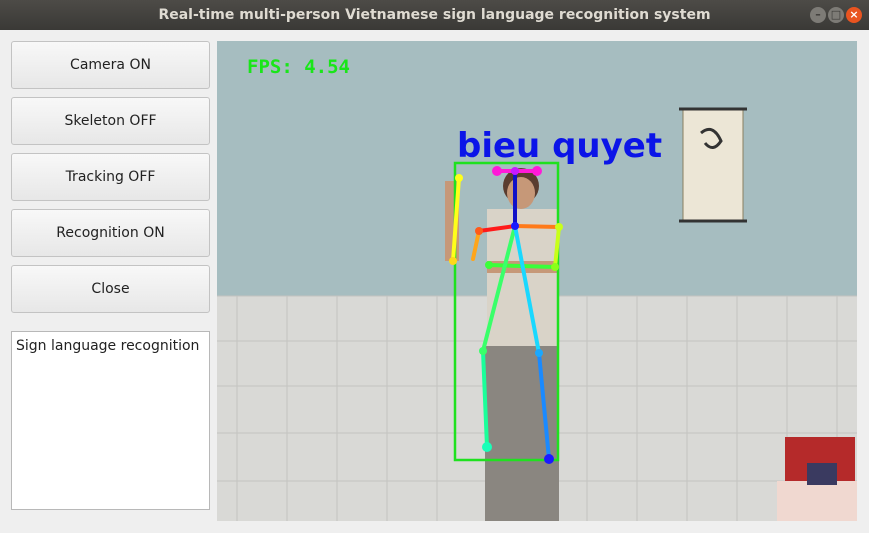 This screenshot has width=869, height=533. I want to click on camera-toggle-button: Camera ON, so click(110, 65).